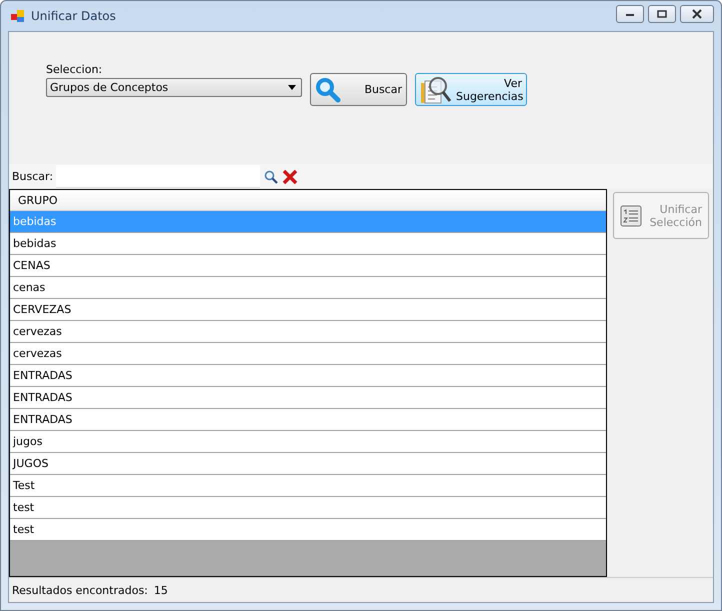 The image size is (722, 611). Describe the element at coordinates (308, 442) in the screenshot. I see `table-row: jugos` at that location.